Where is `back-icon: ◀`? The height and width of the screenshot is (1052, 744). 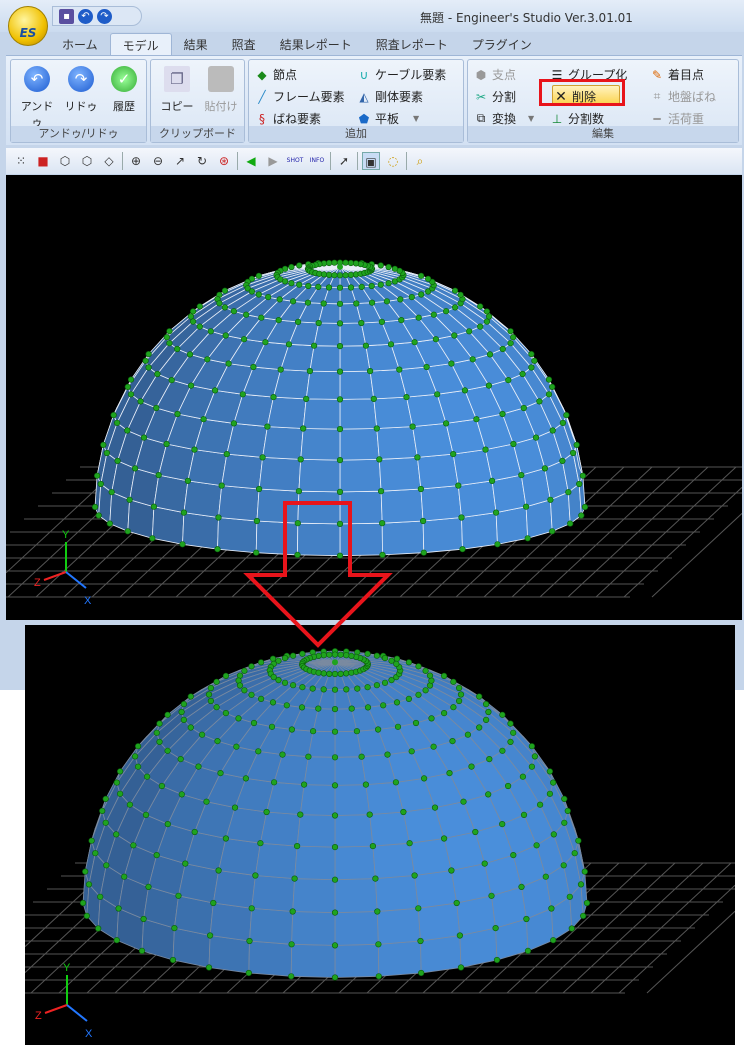 back-icon: ◀ is located at coordinates (251, 161).